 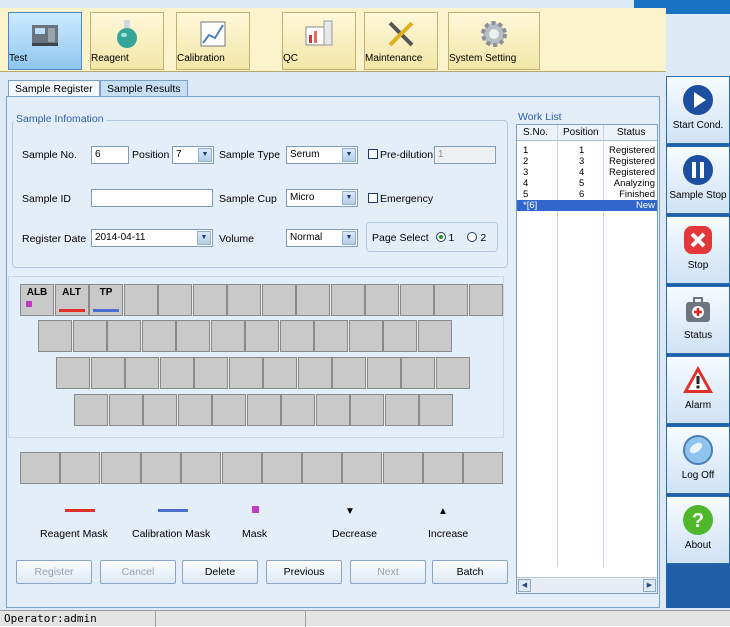 What do you see at coordinates (698, 250) in the screenshot?
I see `stop-button: Stop` at bounding box center [698, 250].